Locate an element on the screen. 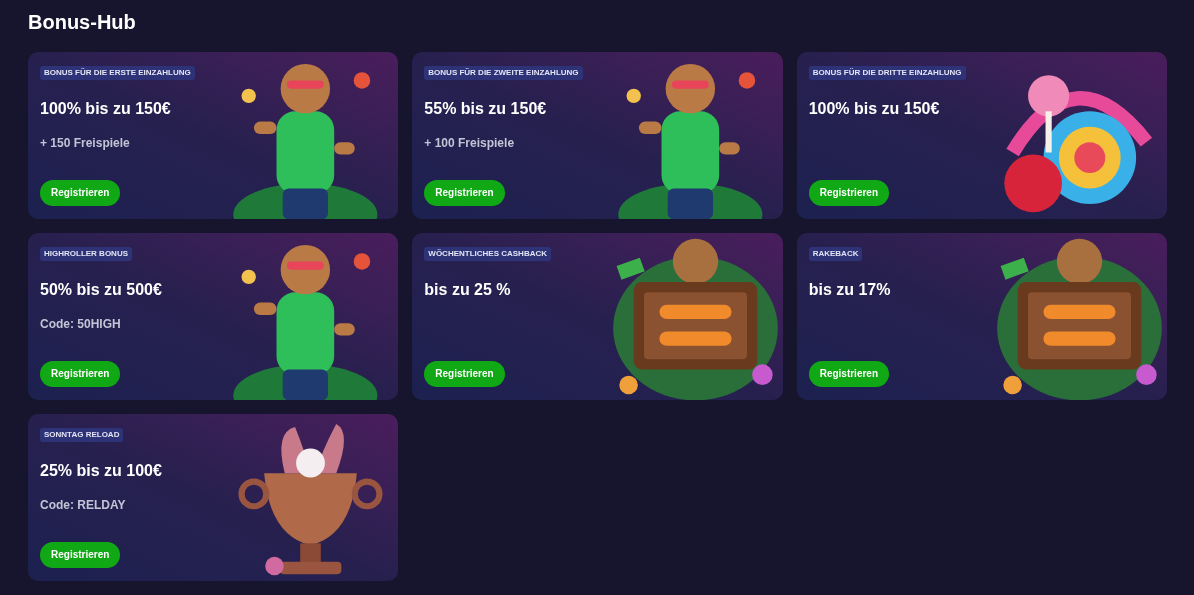  bonus-headline: 55% bis zu 150€ is located at coordinates (485, 109).